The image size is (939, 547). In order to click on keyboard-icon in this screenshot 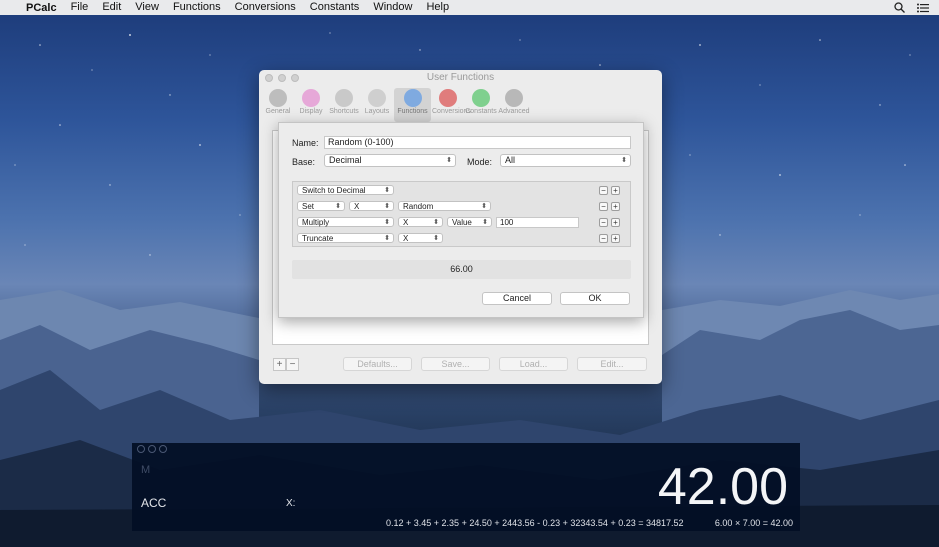, I will do `click(344, 98)`.